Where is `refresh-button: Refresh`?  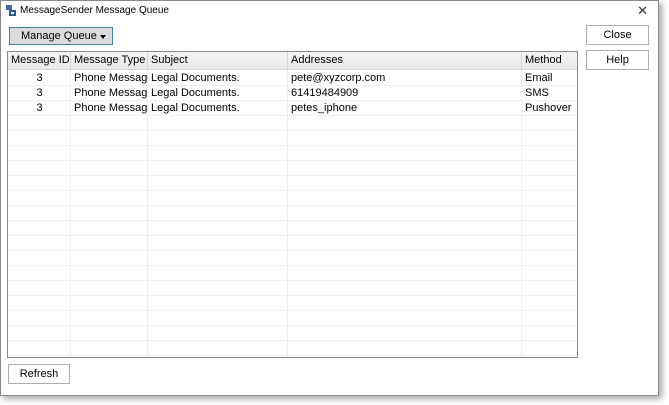
refresh-button: Refresh is located at coordinates (39, 374).